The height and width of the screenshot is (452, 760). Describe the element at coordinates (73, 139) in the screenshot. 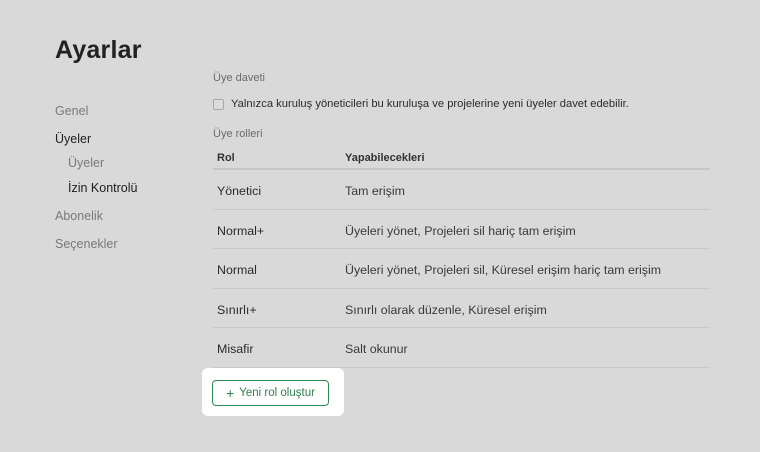

I see `sidebar-item-uyeler: Üyeler` at that location.